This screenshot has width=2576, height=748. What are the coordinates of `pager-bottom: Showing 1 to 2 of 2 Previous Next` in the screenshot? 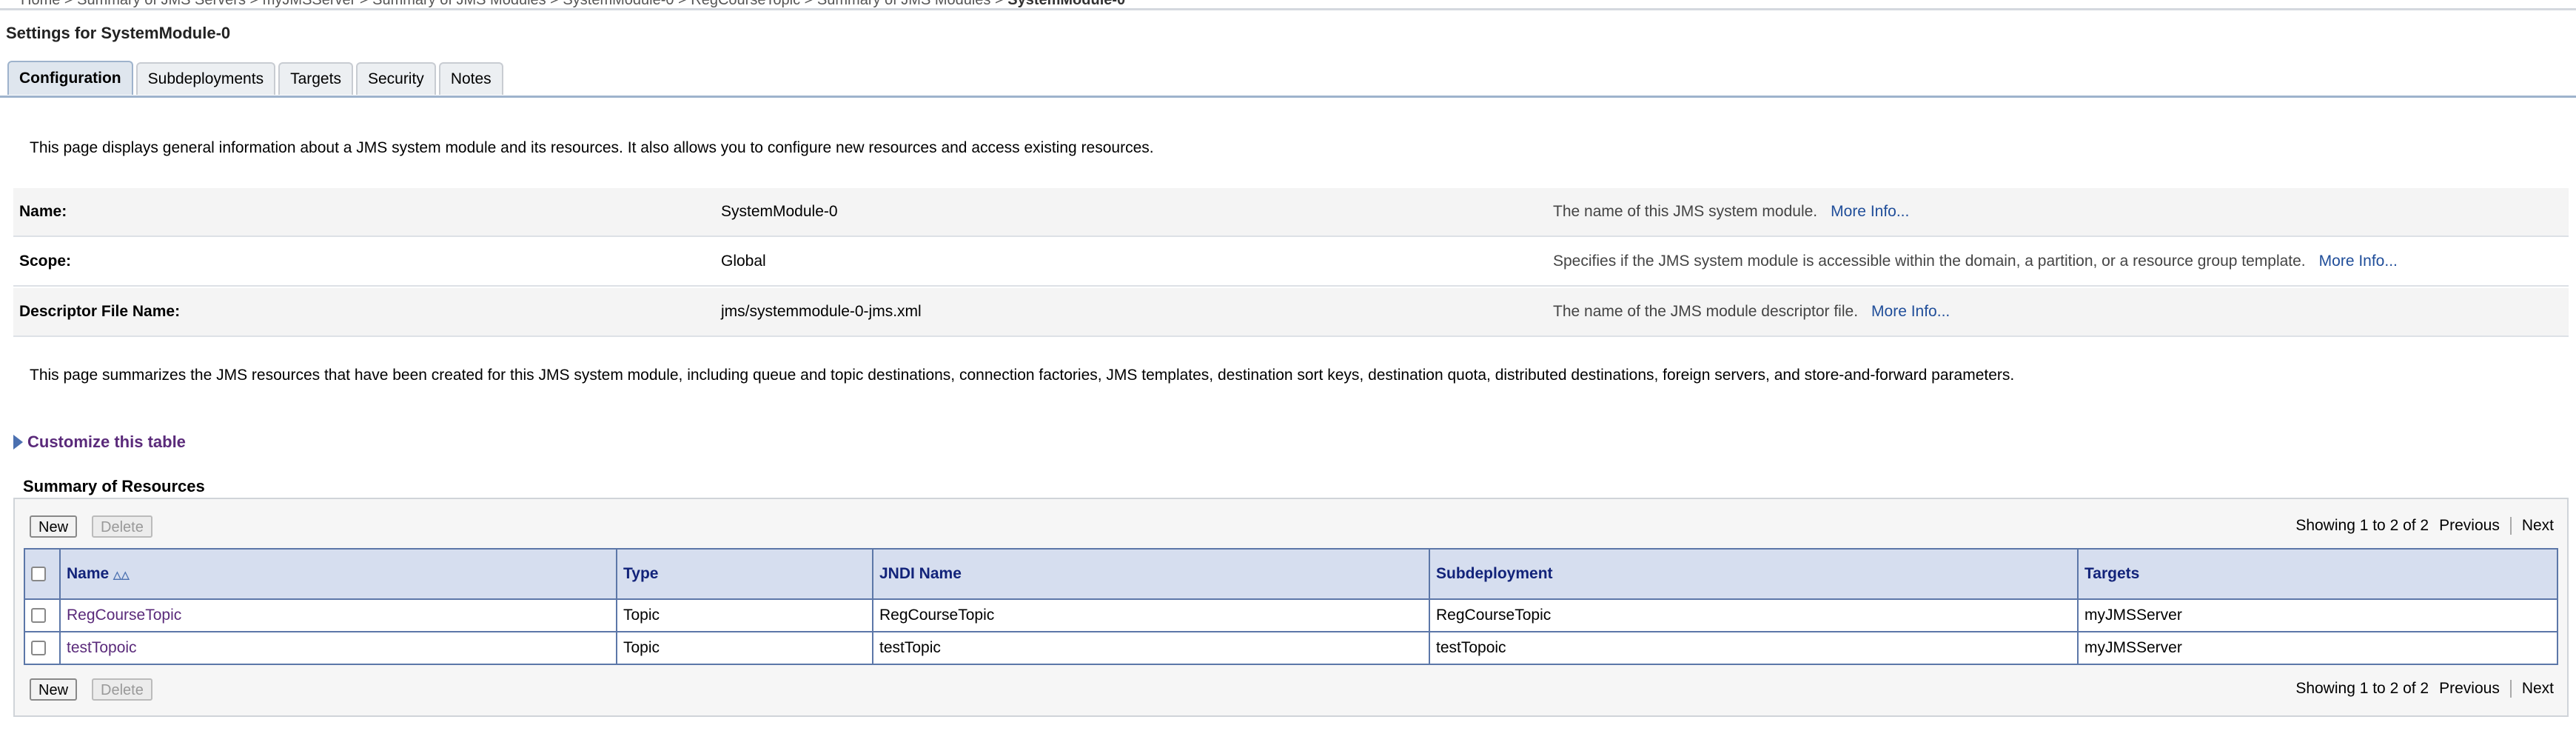 It's located at (2424, 689).